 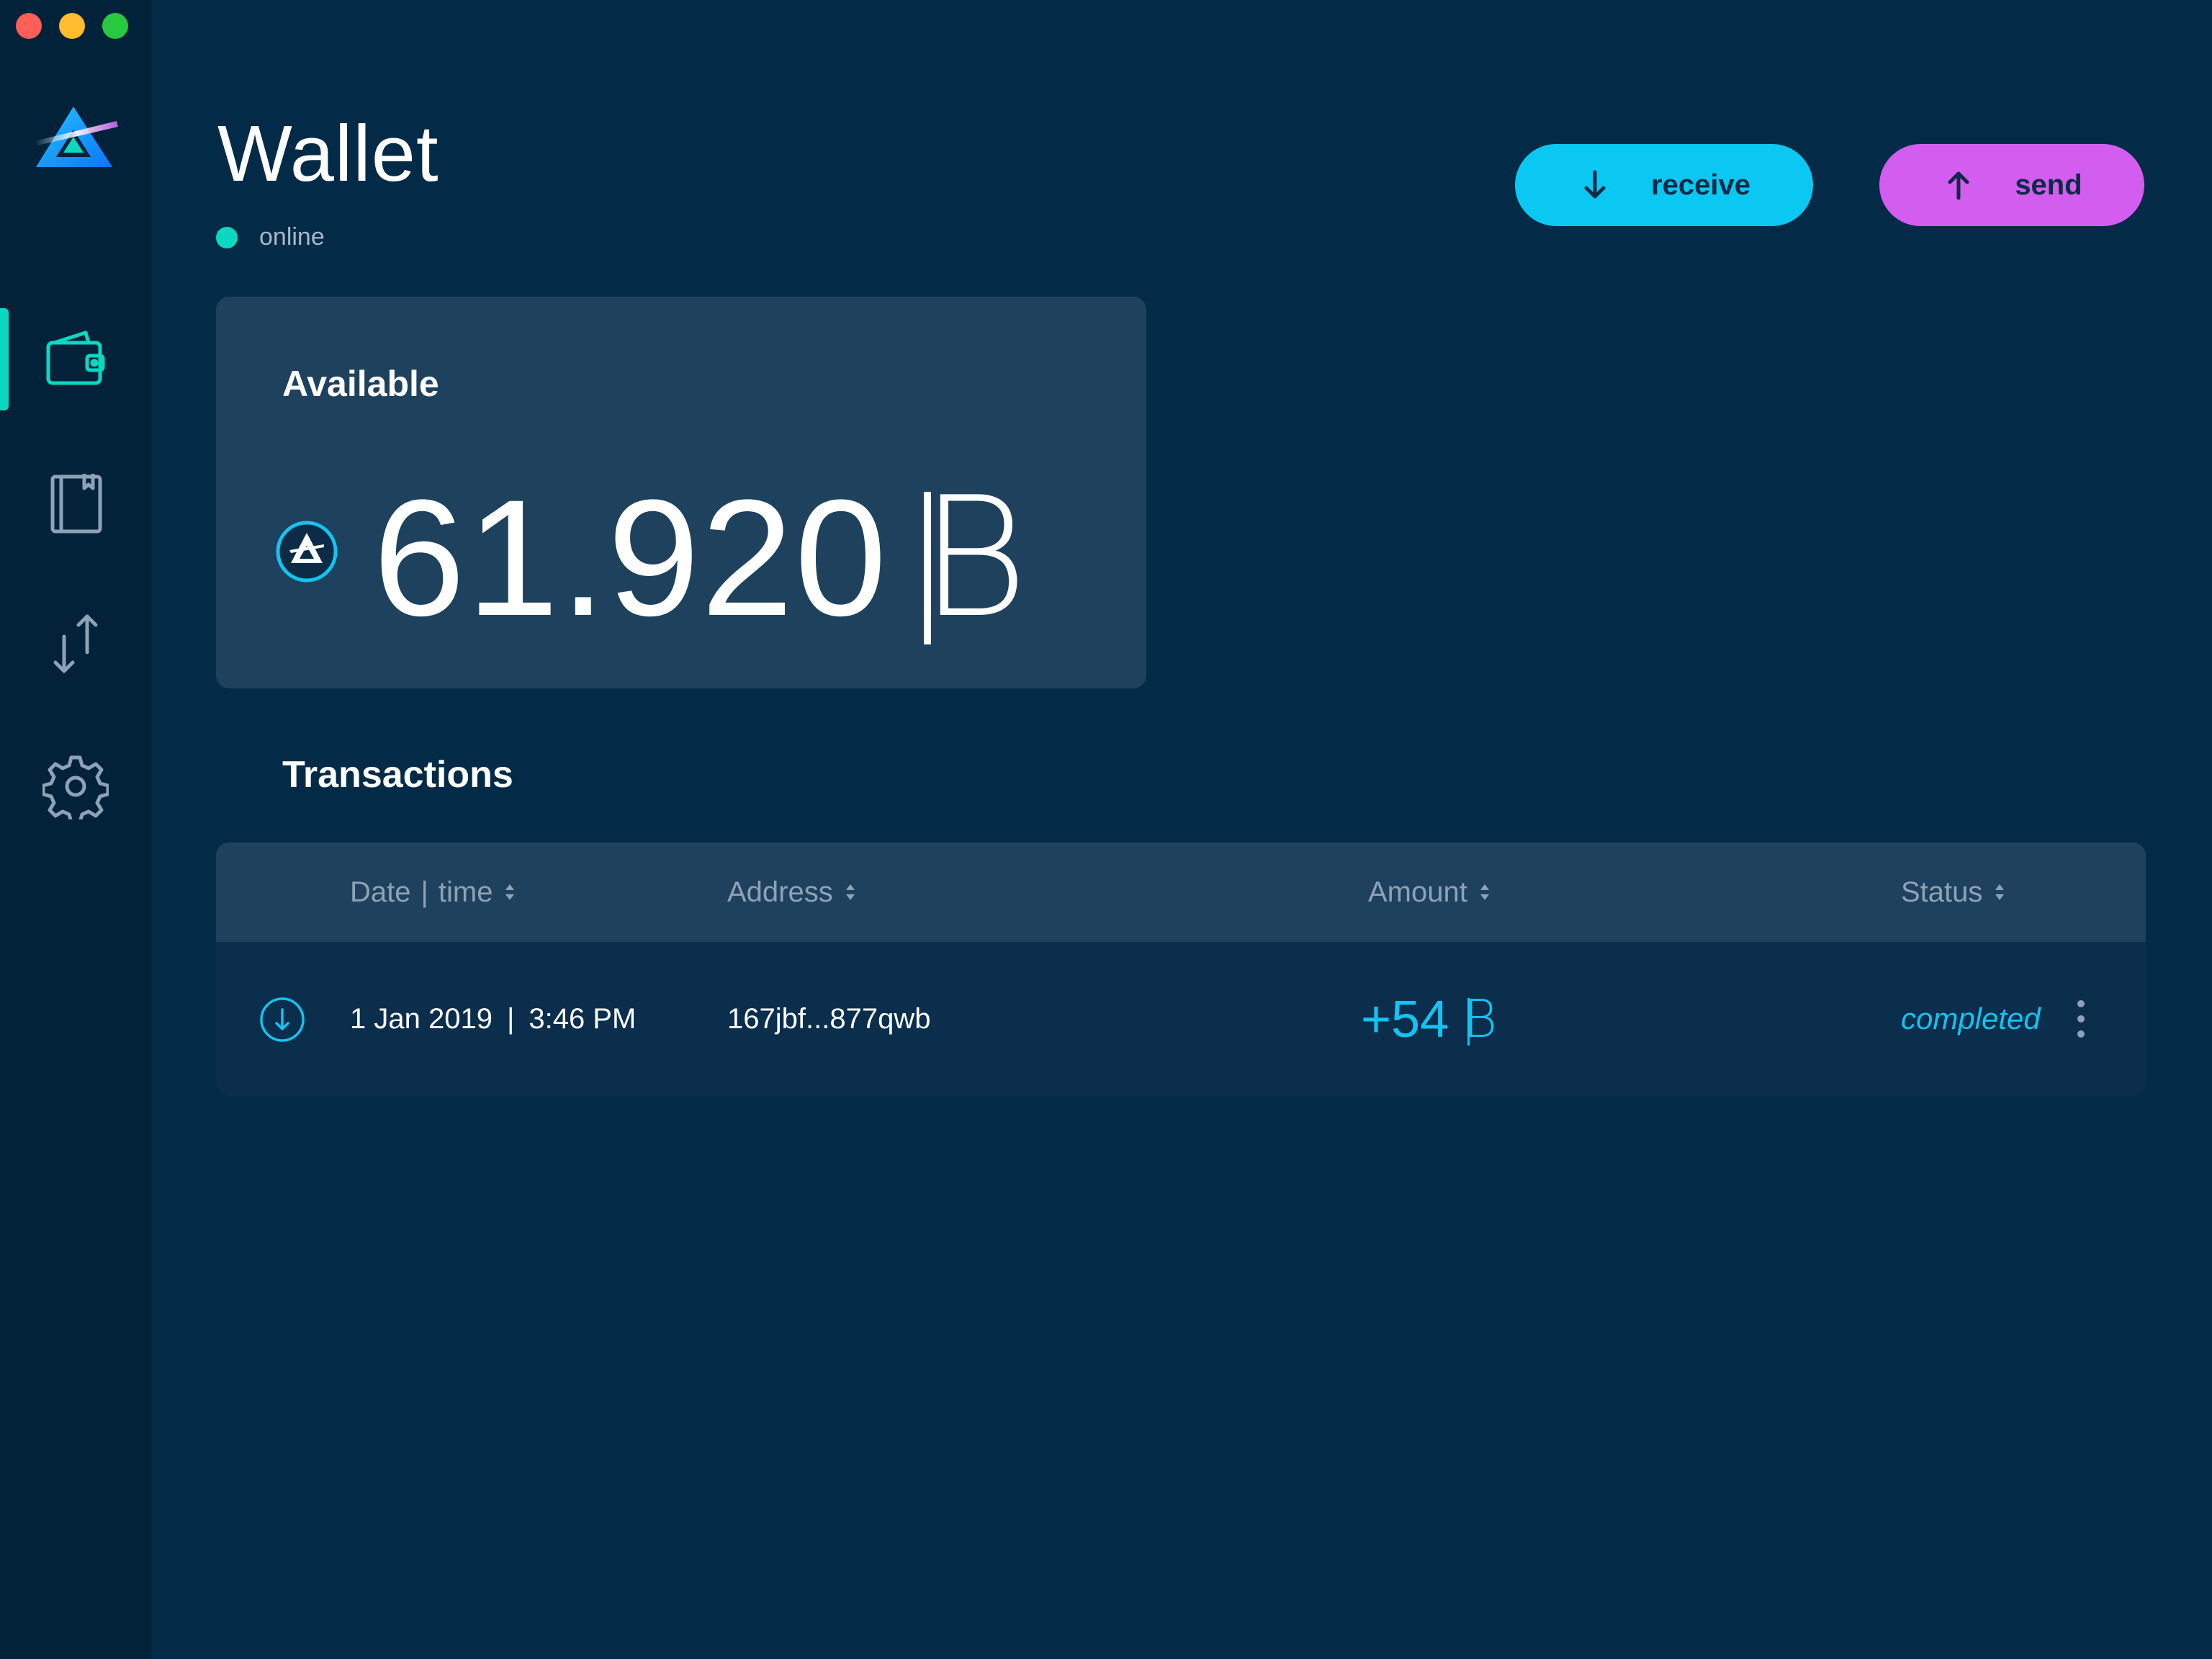 What do you see at coordinates (1181, 892) in the screenshot?
I see `table-header: Date | time Address Amount Status` at bounding box center [1181, 892].